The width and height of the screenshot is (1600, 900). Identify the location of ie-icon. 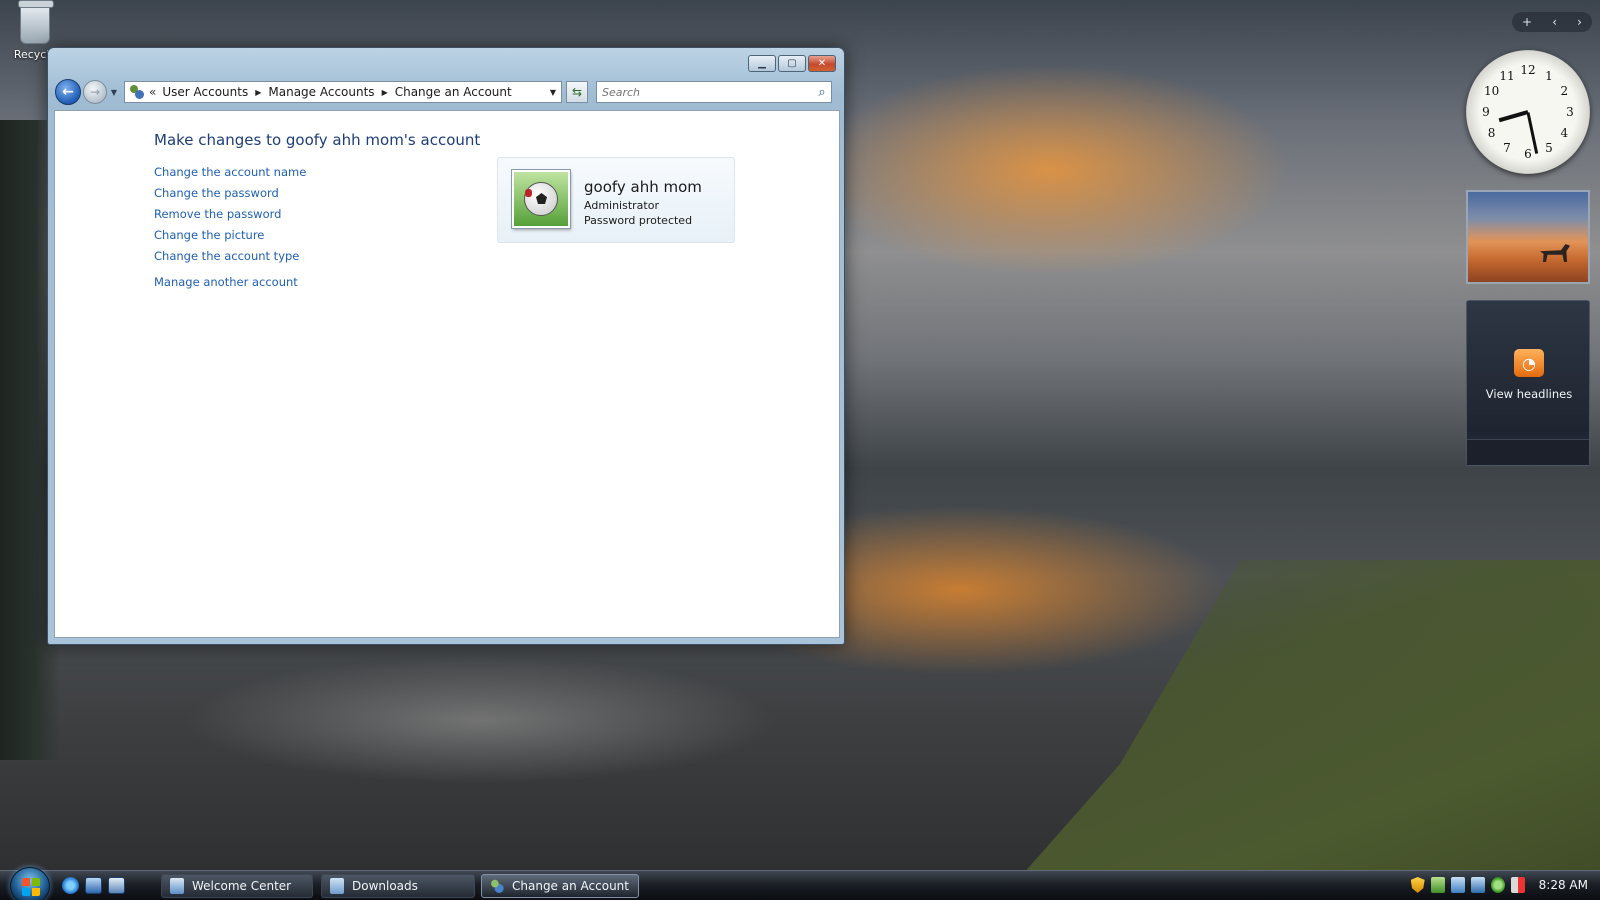
(70, 885).